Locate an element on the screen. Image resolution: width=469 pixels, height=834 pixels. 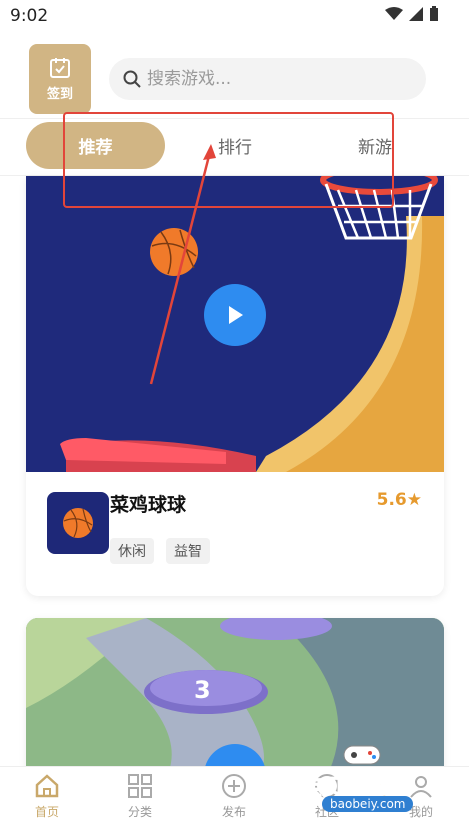
status-time: 9:02 is located at coordinates (29, 16).